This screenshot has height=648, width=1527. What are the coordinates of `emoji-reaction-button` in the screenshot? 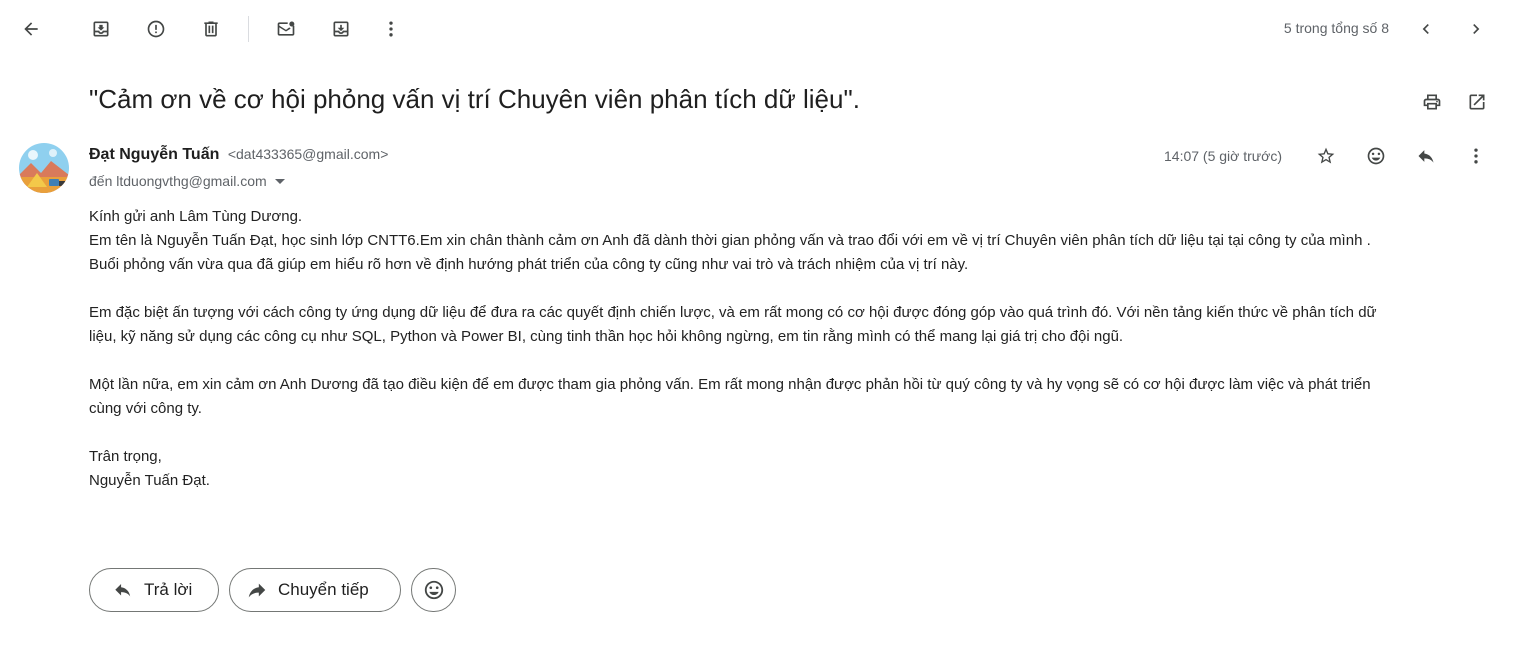 It's located at (433, 590).